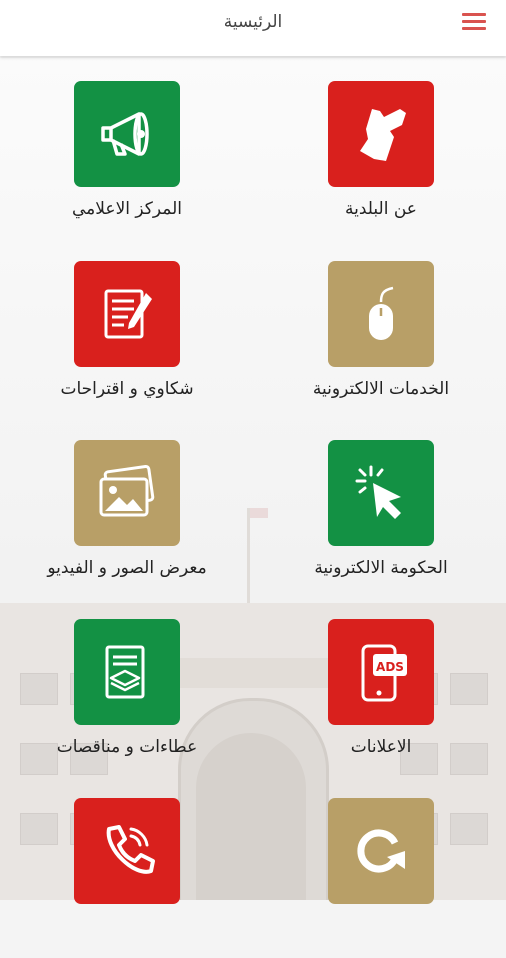  I want to click on tile-label: الحكومة الالكترونية, so click(381, 568).